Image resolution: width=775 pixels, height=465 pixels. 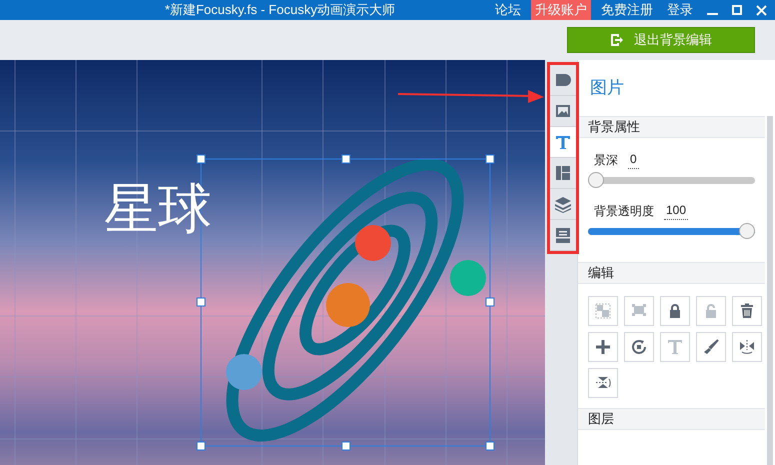 What do you see at coordinates (639, 311) in the screenshot?
I see `ungroup-icon` at bounding box center [639, 311].